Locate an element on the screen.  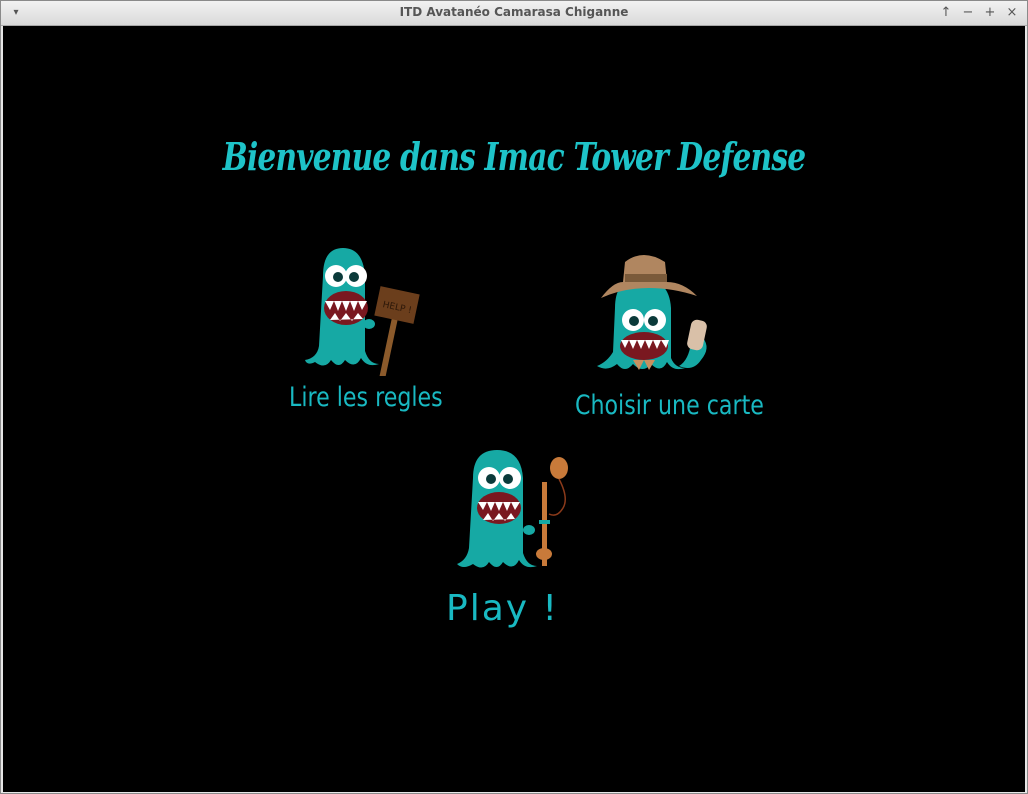
title-bar: ▾ ITD Avatanéo Camarasa Chiganne ↑ − + × is located at coordinates (514, 13).